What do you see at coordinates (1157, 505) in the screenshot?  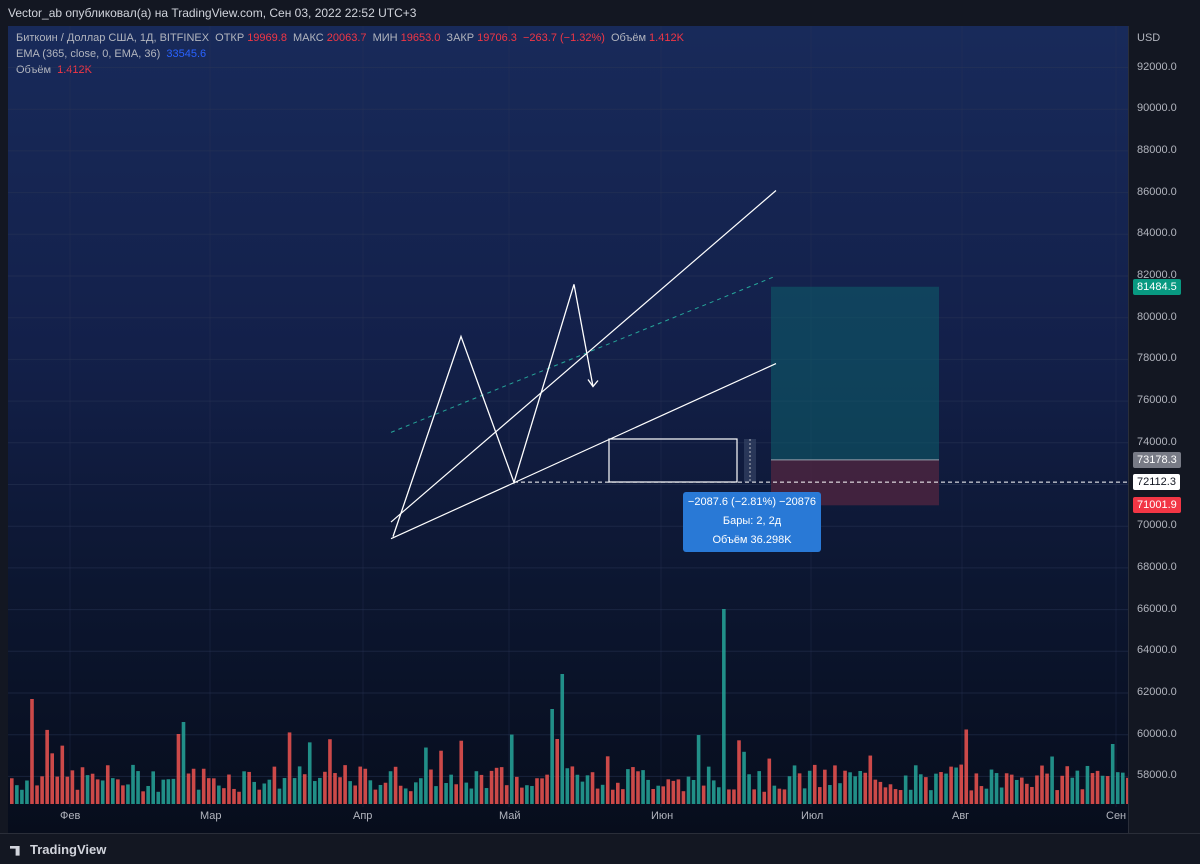 I see `stop-price-tag: 71001.9` at bounding box center [1157, 505].